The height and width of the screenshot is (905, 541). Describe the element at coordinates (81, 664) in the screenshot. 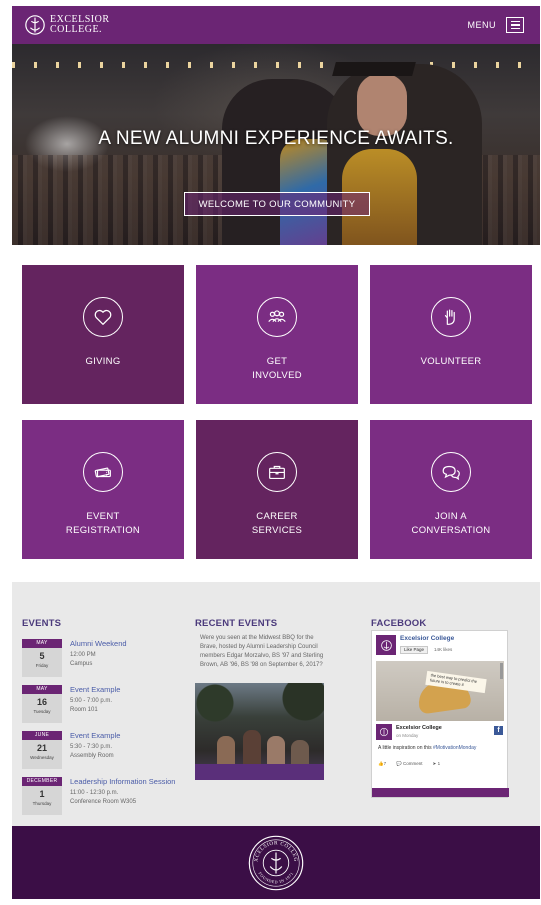

I see `event-place: Campus` at that location.